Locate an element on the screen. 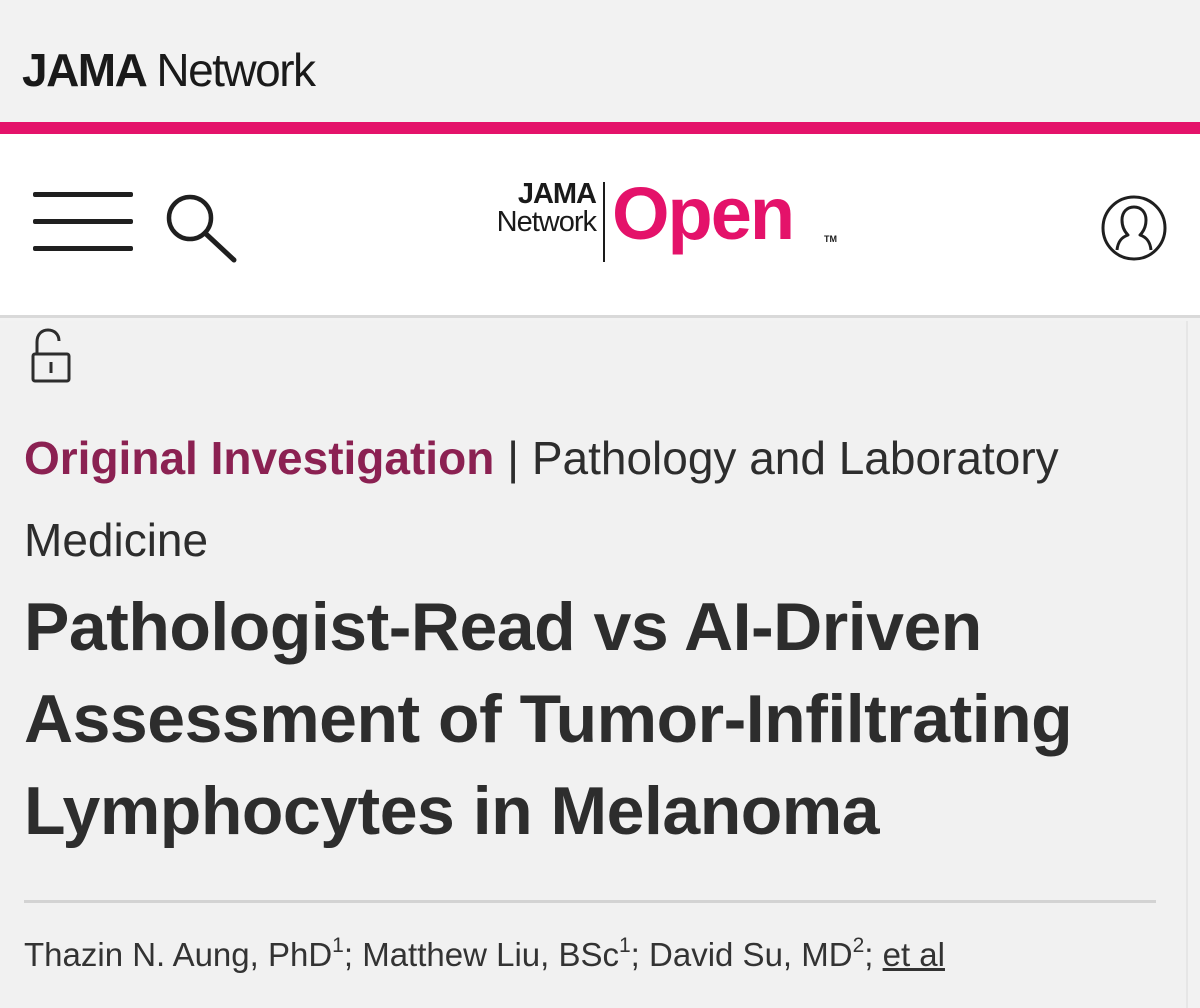 The height and width of the screenshot is (1008, 1200). author-name: David Su, MD is located at coordinates (751, 954).